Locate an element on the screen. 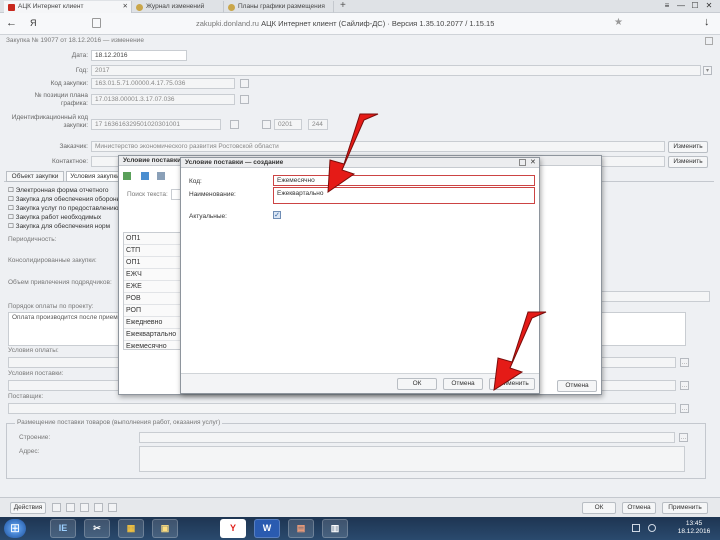 The height and width of the screenshot is (540, 720). list-item: РОП is located at coordinates (152, 311).